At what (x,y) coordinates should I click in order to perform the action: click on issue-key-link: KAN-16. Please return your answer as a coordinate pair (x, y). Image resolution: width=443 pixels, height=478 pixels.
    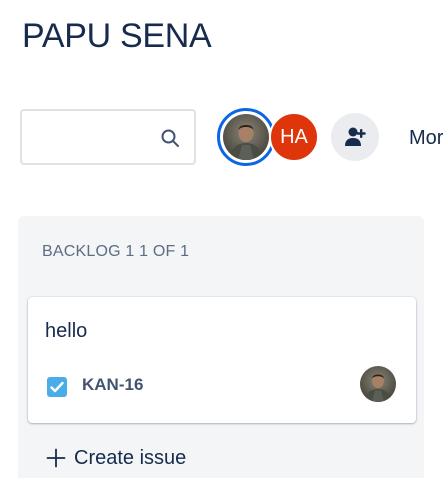
    Looking at the image, I should click on (112, 385).